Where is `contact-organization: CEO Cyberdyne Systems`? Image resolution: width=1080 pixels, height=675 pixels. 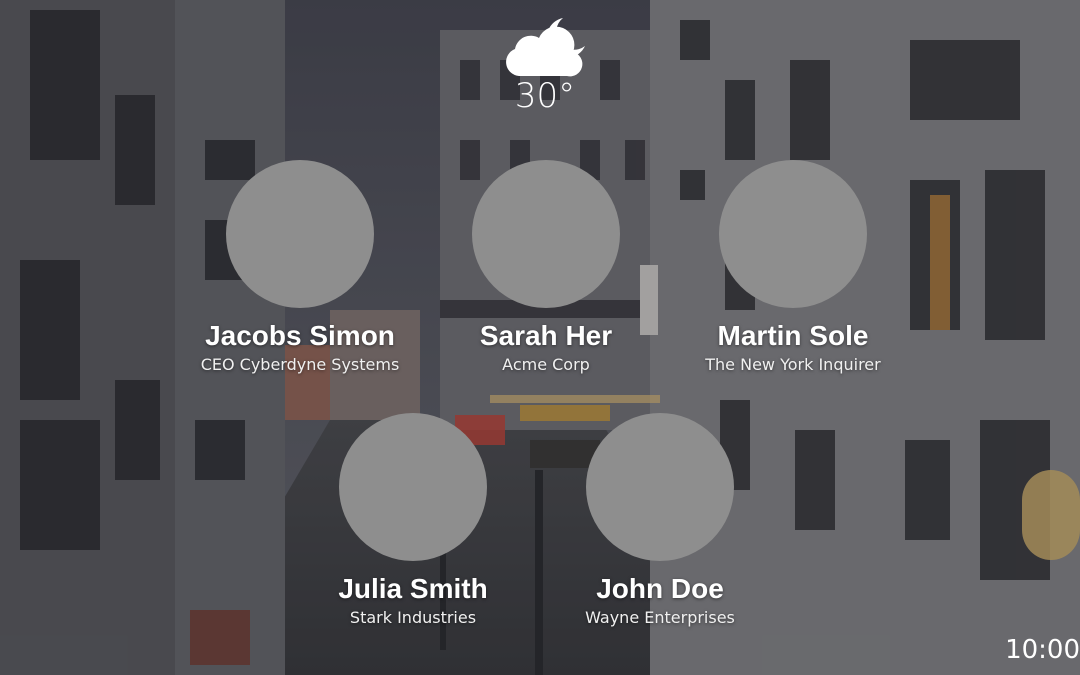 contact-organization: CEO Cyberdyne Systems is located at coordinates (300, 364).